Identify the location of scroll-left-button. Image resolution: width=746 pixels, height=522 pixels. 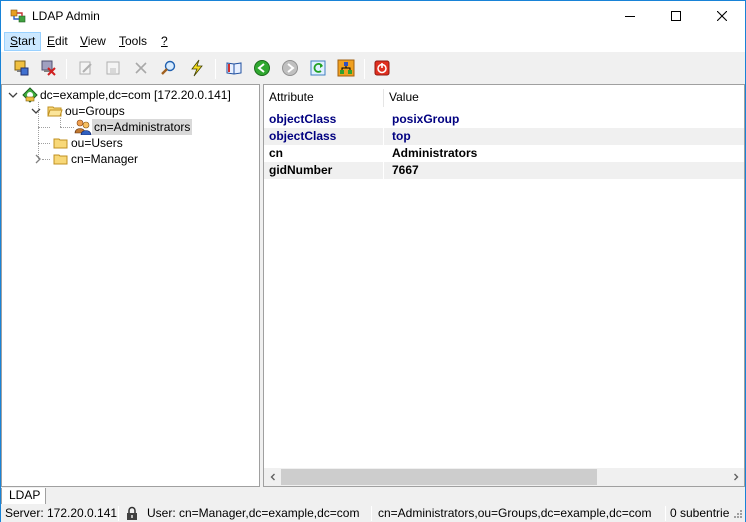
(272, 477).